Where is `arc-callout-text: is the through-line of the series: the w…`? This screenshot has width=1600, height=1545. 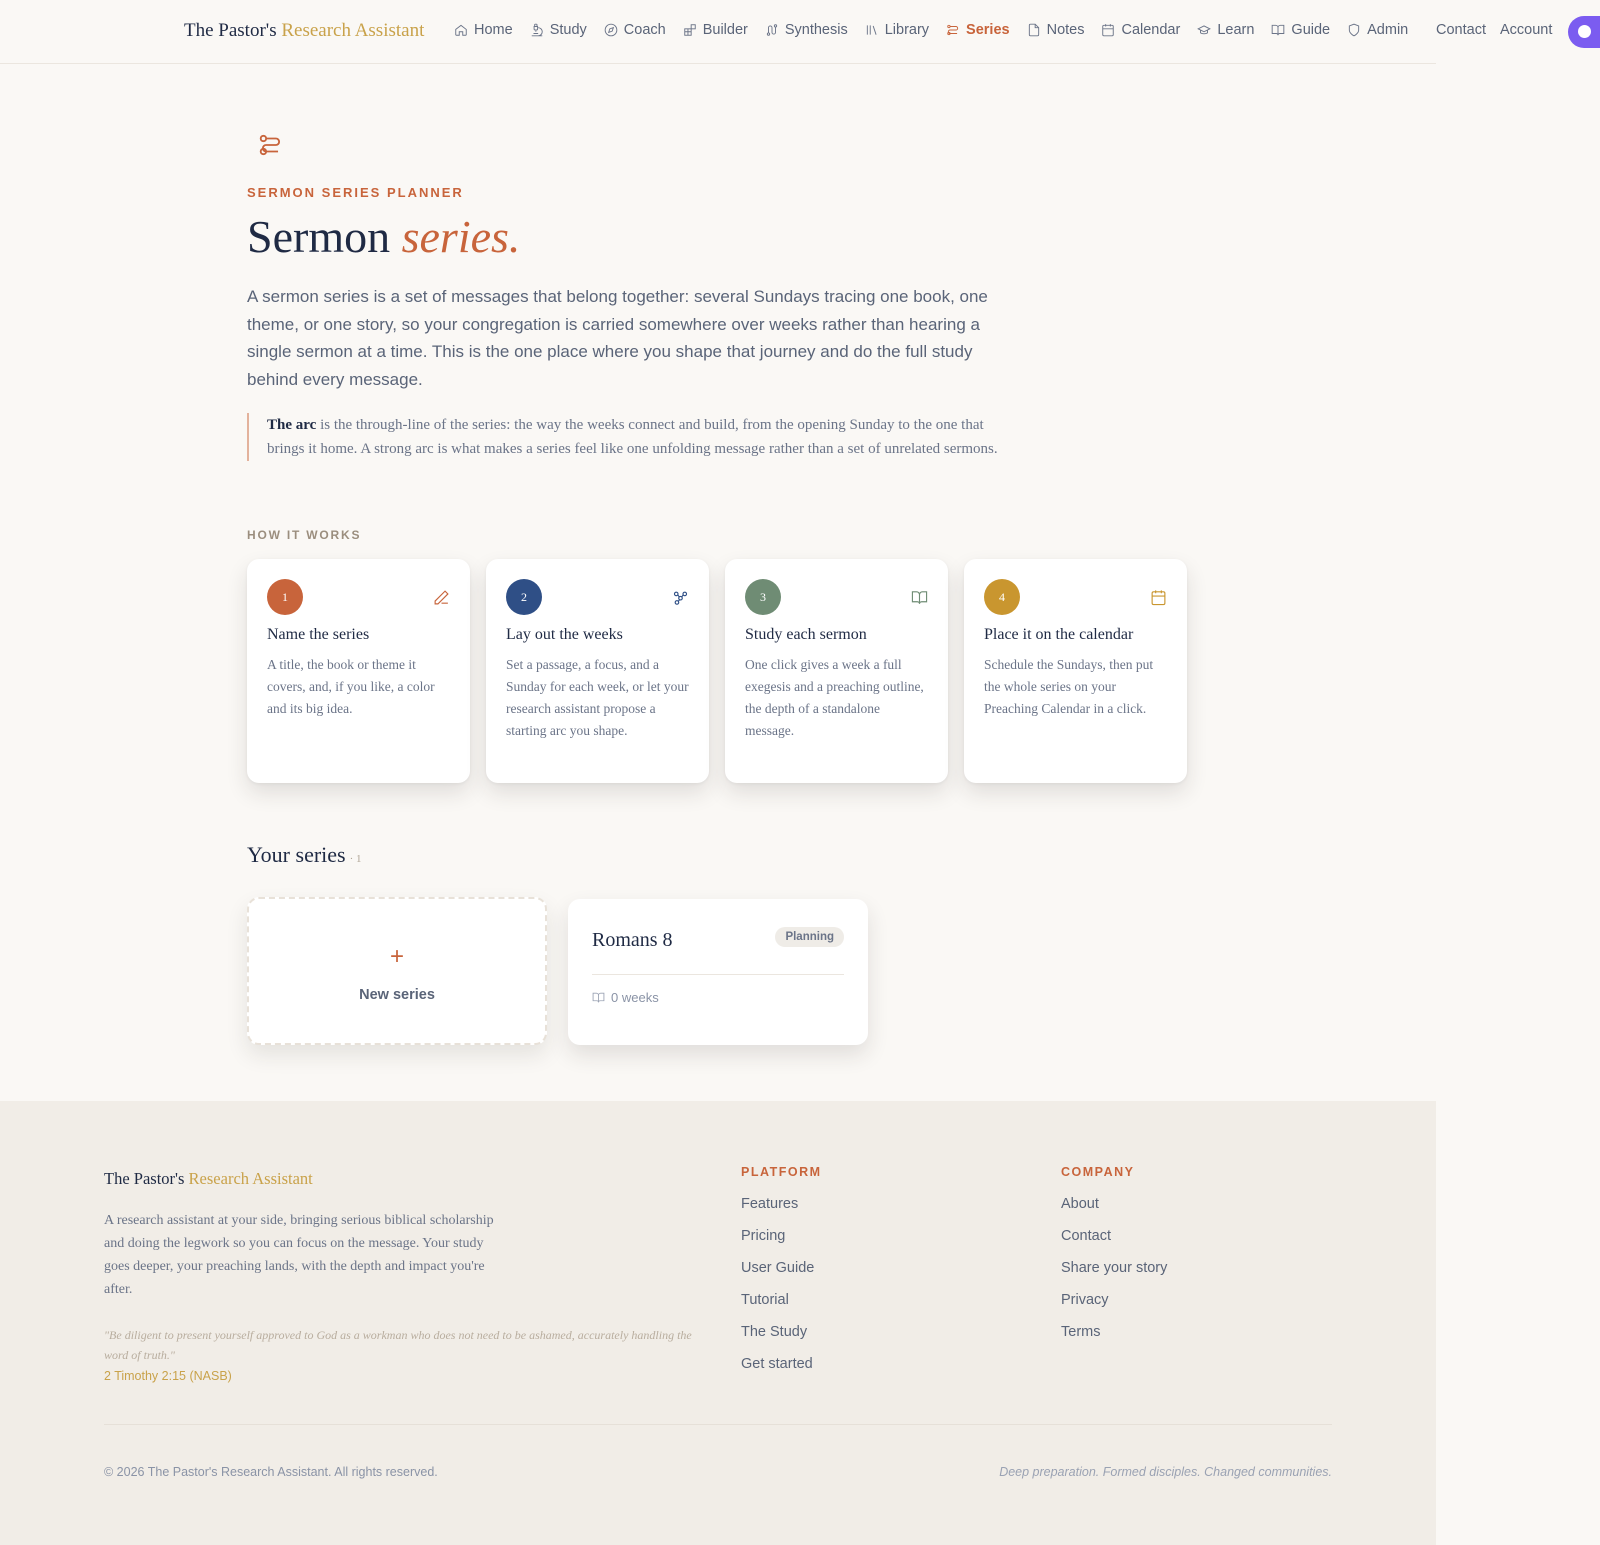 arc-callout-text: is the through-line of the series: the w… is located at coordinates (632, 437).